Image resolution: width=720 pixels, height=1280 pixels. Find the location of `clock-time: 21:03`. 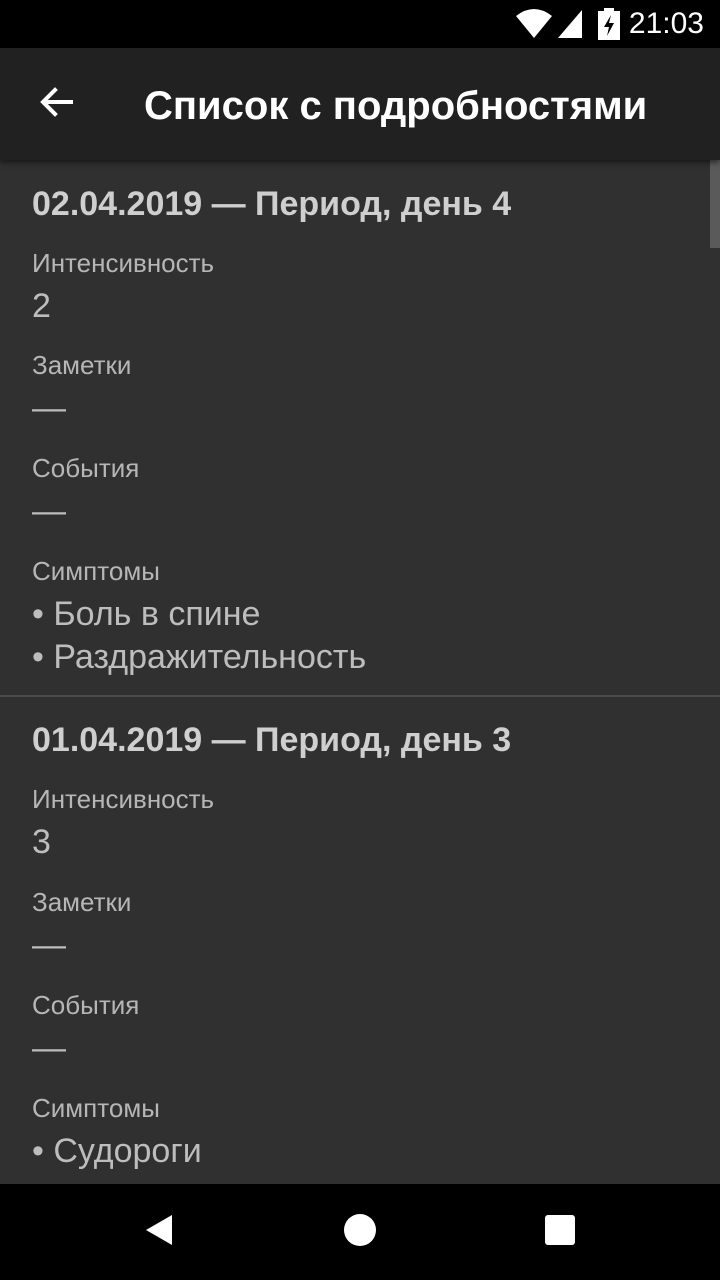

clock-time: 21:03 is located at coordinates (666, 23).